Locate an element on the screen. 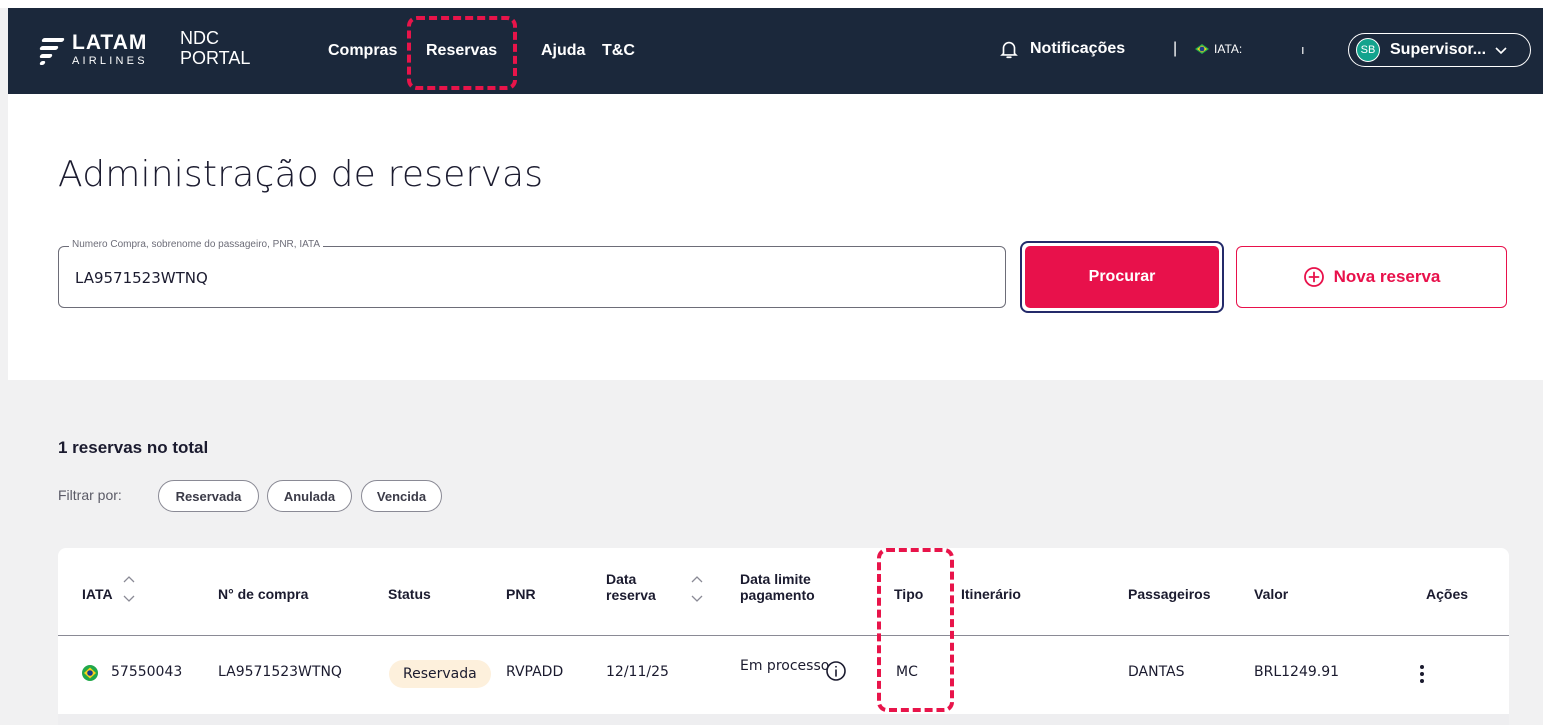 The image size is (1543, 725). more-actions-icon is located at coordinates (1422, 674).